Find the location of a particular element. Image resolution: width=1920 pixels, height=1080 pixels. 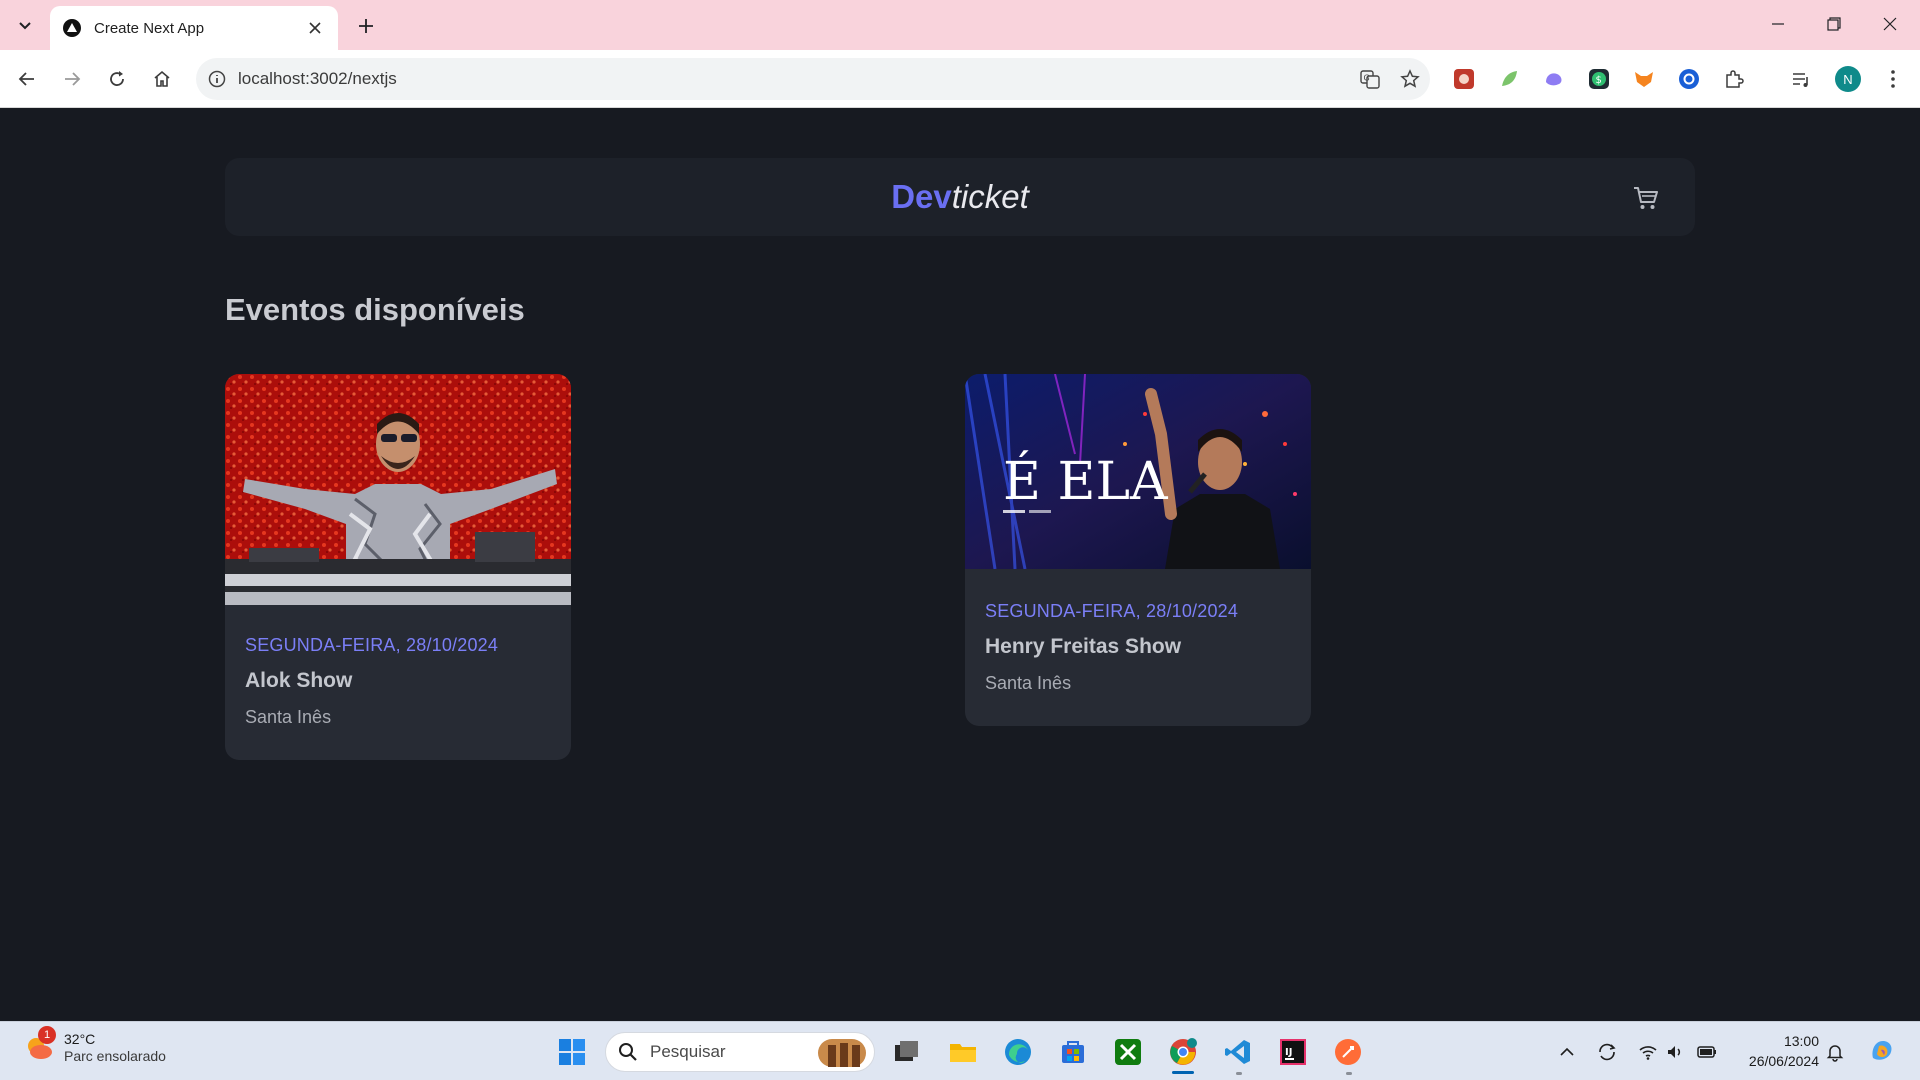

tab-search-button is located at coordinates (25, 25).